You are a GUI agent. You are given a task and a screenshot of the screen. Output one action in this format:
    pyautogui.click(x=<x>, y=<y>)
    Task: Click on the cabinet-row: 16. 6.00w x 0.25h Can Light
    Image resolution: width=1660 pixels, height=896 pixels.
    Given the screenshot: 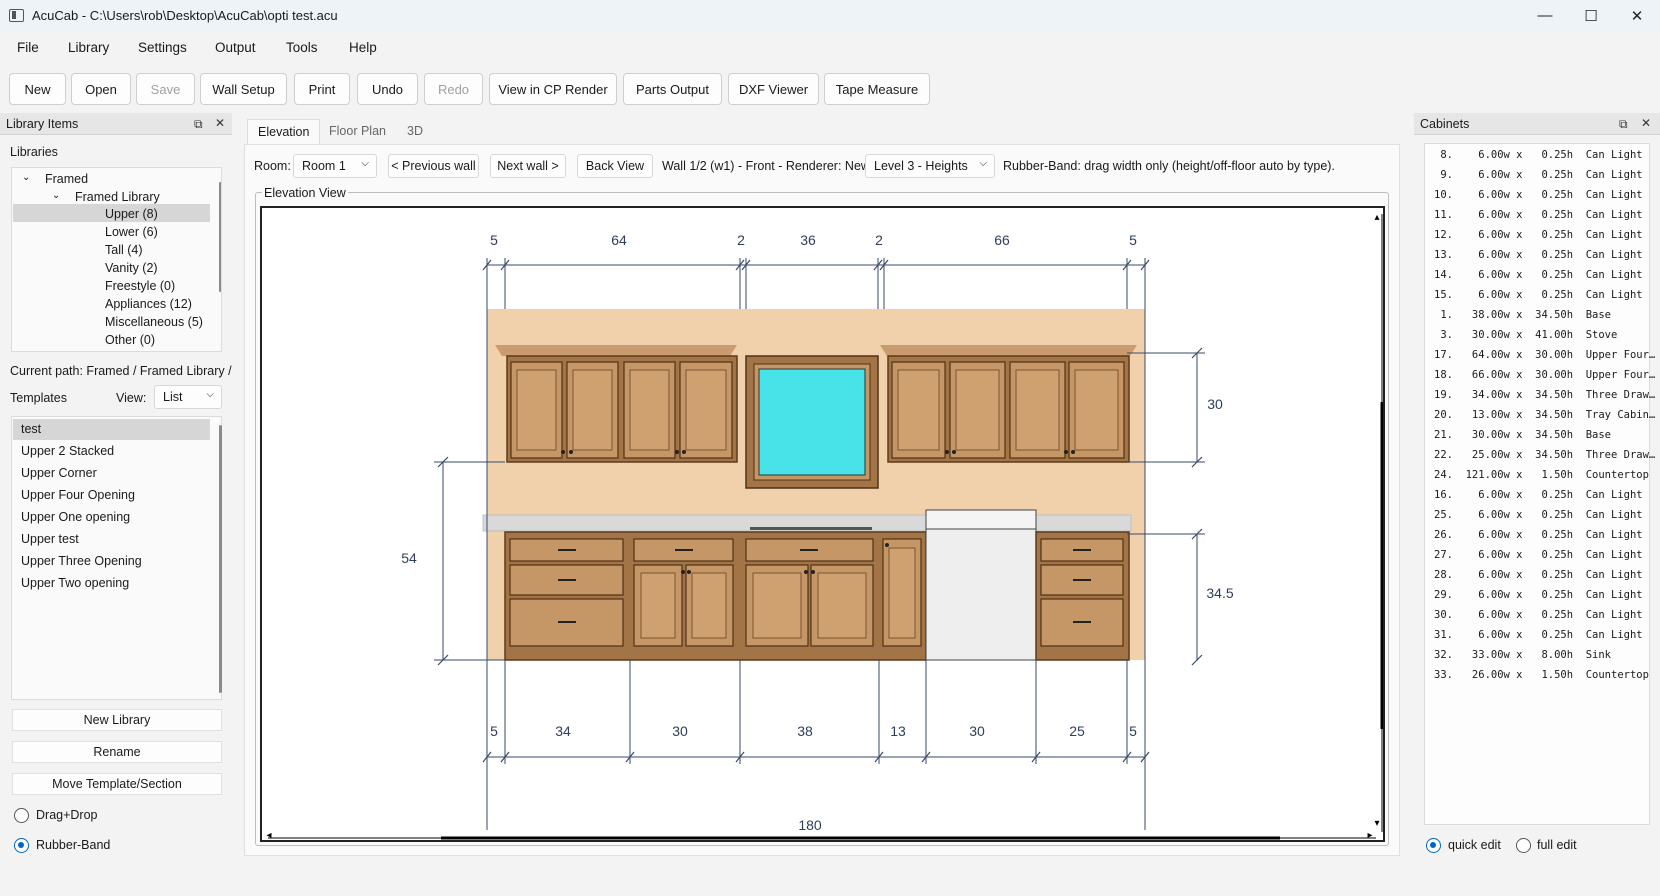 What is the action you would take?
    pyautogui.click(x=1538, y=495)
    